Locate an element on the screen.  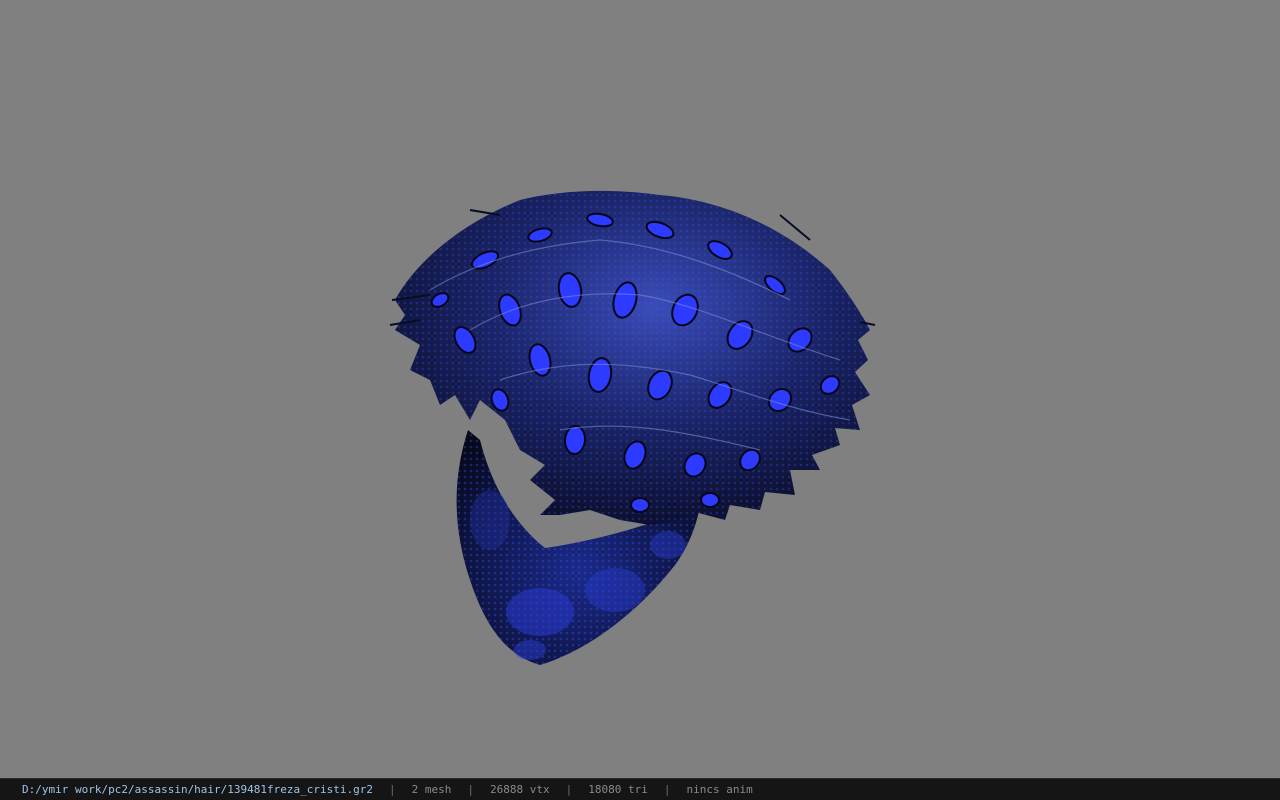
mesh-count: 2 mesh is located at coordinates (431, 789).